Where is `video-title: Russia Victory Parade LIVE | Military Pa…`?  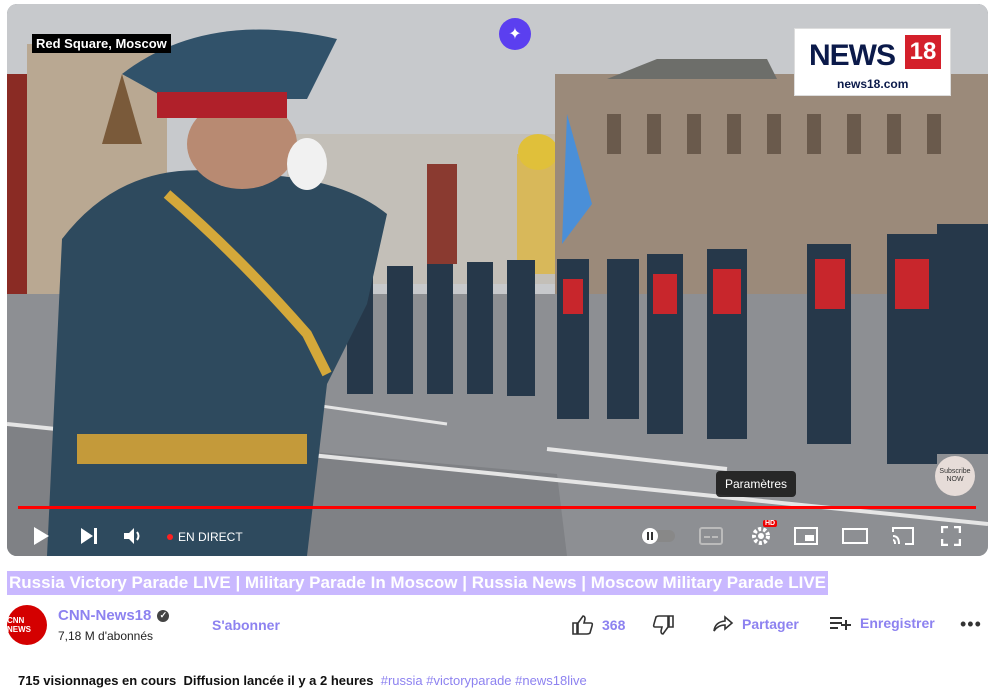
video-title: Russia Victory Parade LIVE | Military Pa… is located at coordinates (418, 583).